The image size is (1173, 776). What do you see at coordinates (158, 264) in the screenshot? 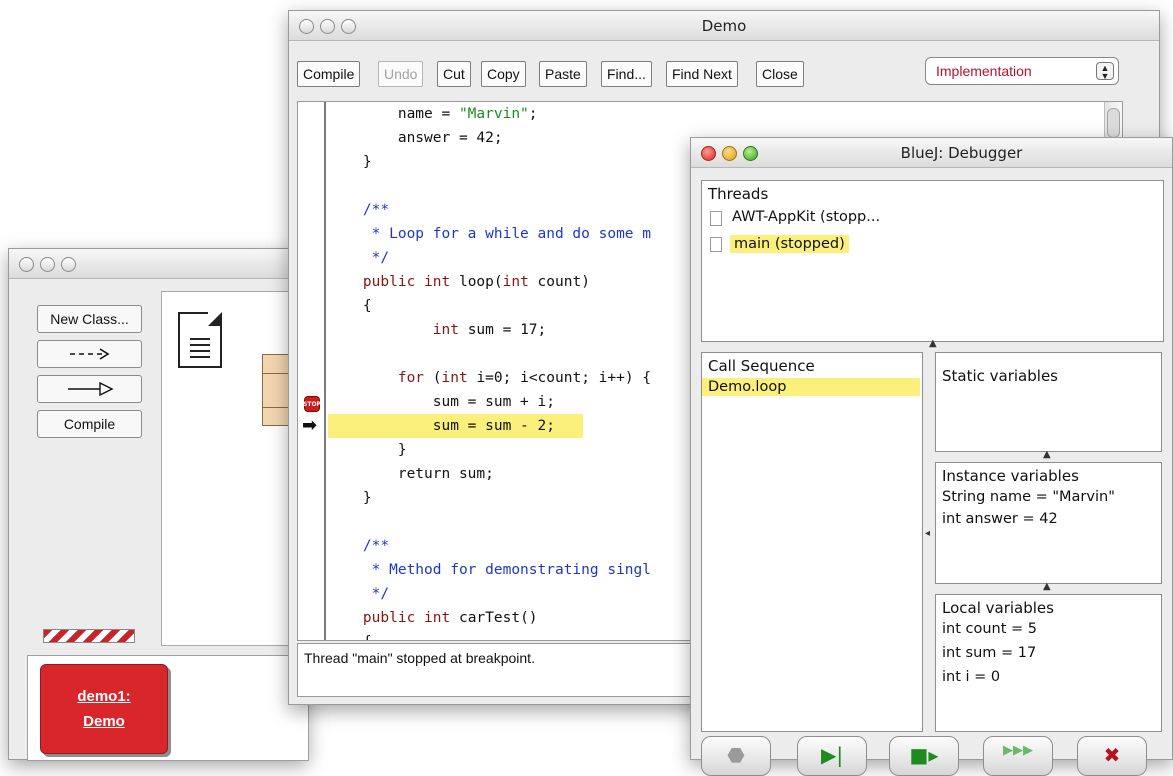
I see `main-titlebar` at bounding box center [158, 264].